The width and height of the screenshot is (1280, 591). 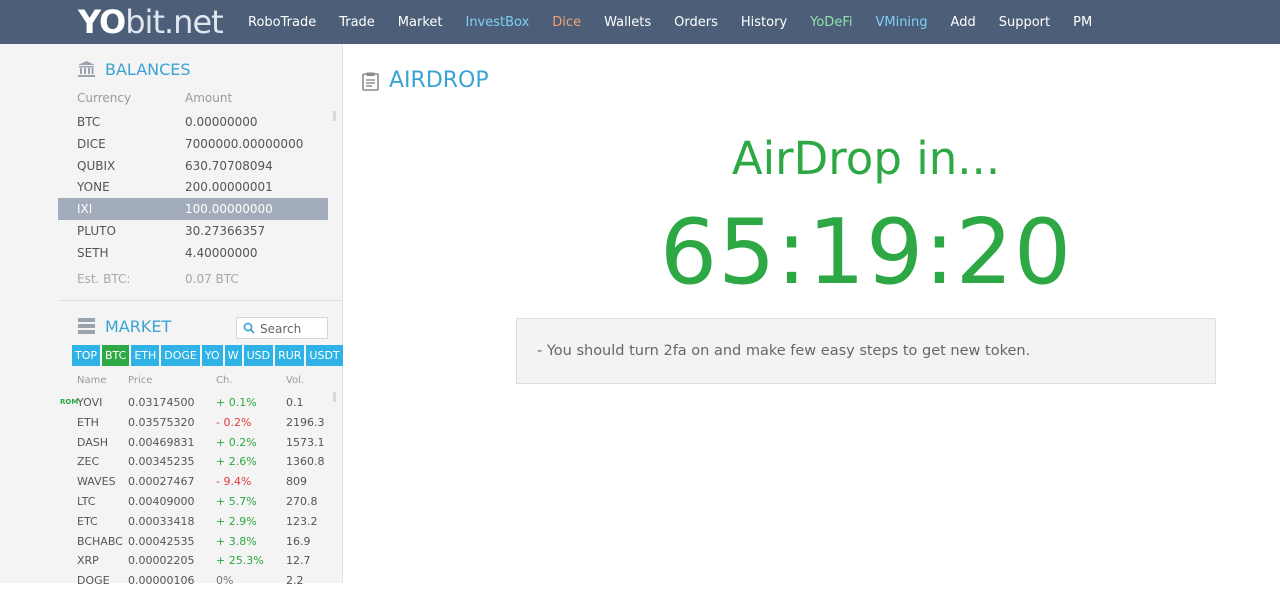 I want to click on market-pair-change: + 5.7%, so click(x=236, y=501).